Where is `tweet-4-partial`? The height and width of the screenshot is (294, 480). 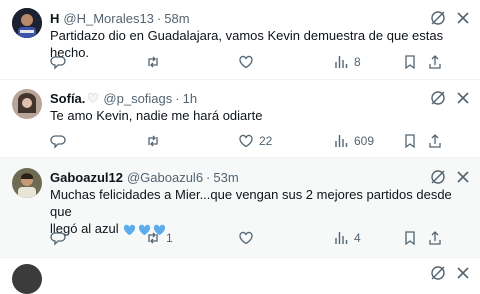 tweet-4-partial is located at coordinates (240, 276).